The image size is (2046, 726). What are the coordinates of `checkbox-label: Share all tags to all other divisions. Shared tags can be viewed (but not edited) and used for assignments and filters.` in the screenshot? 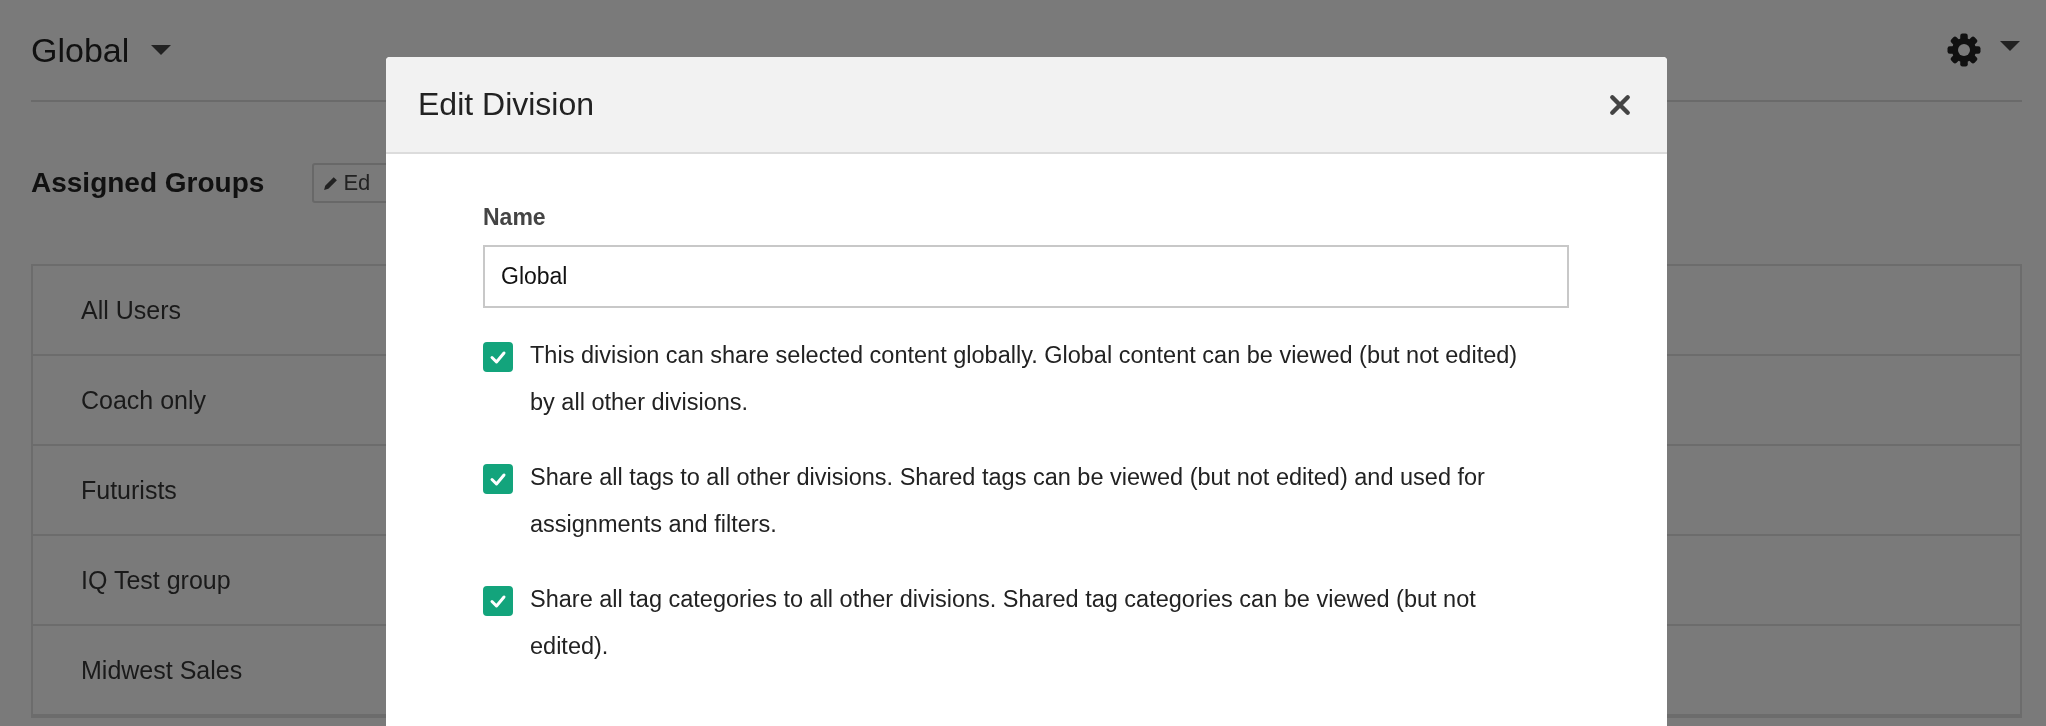 It's located at (1008, 501).